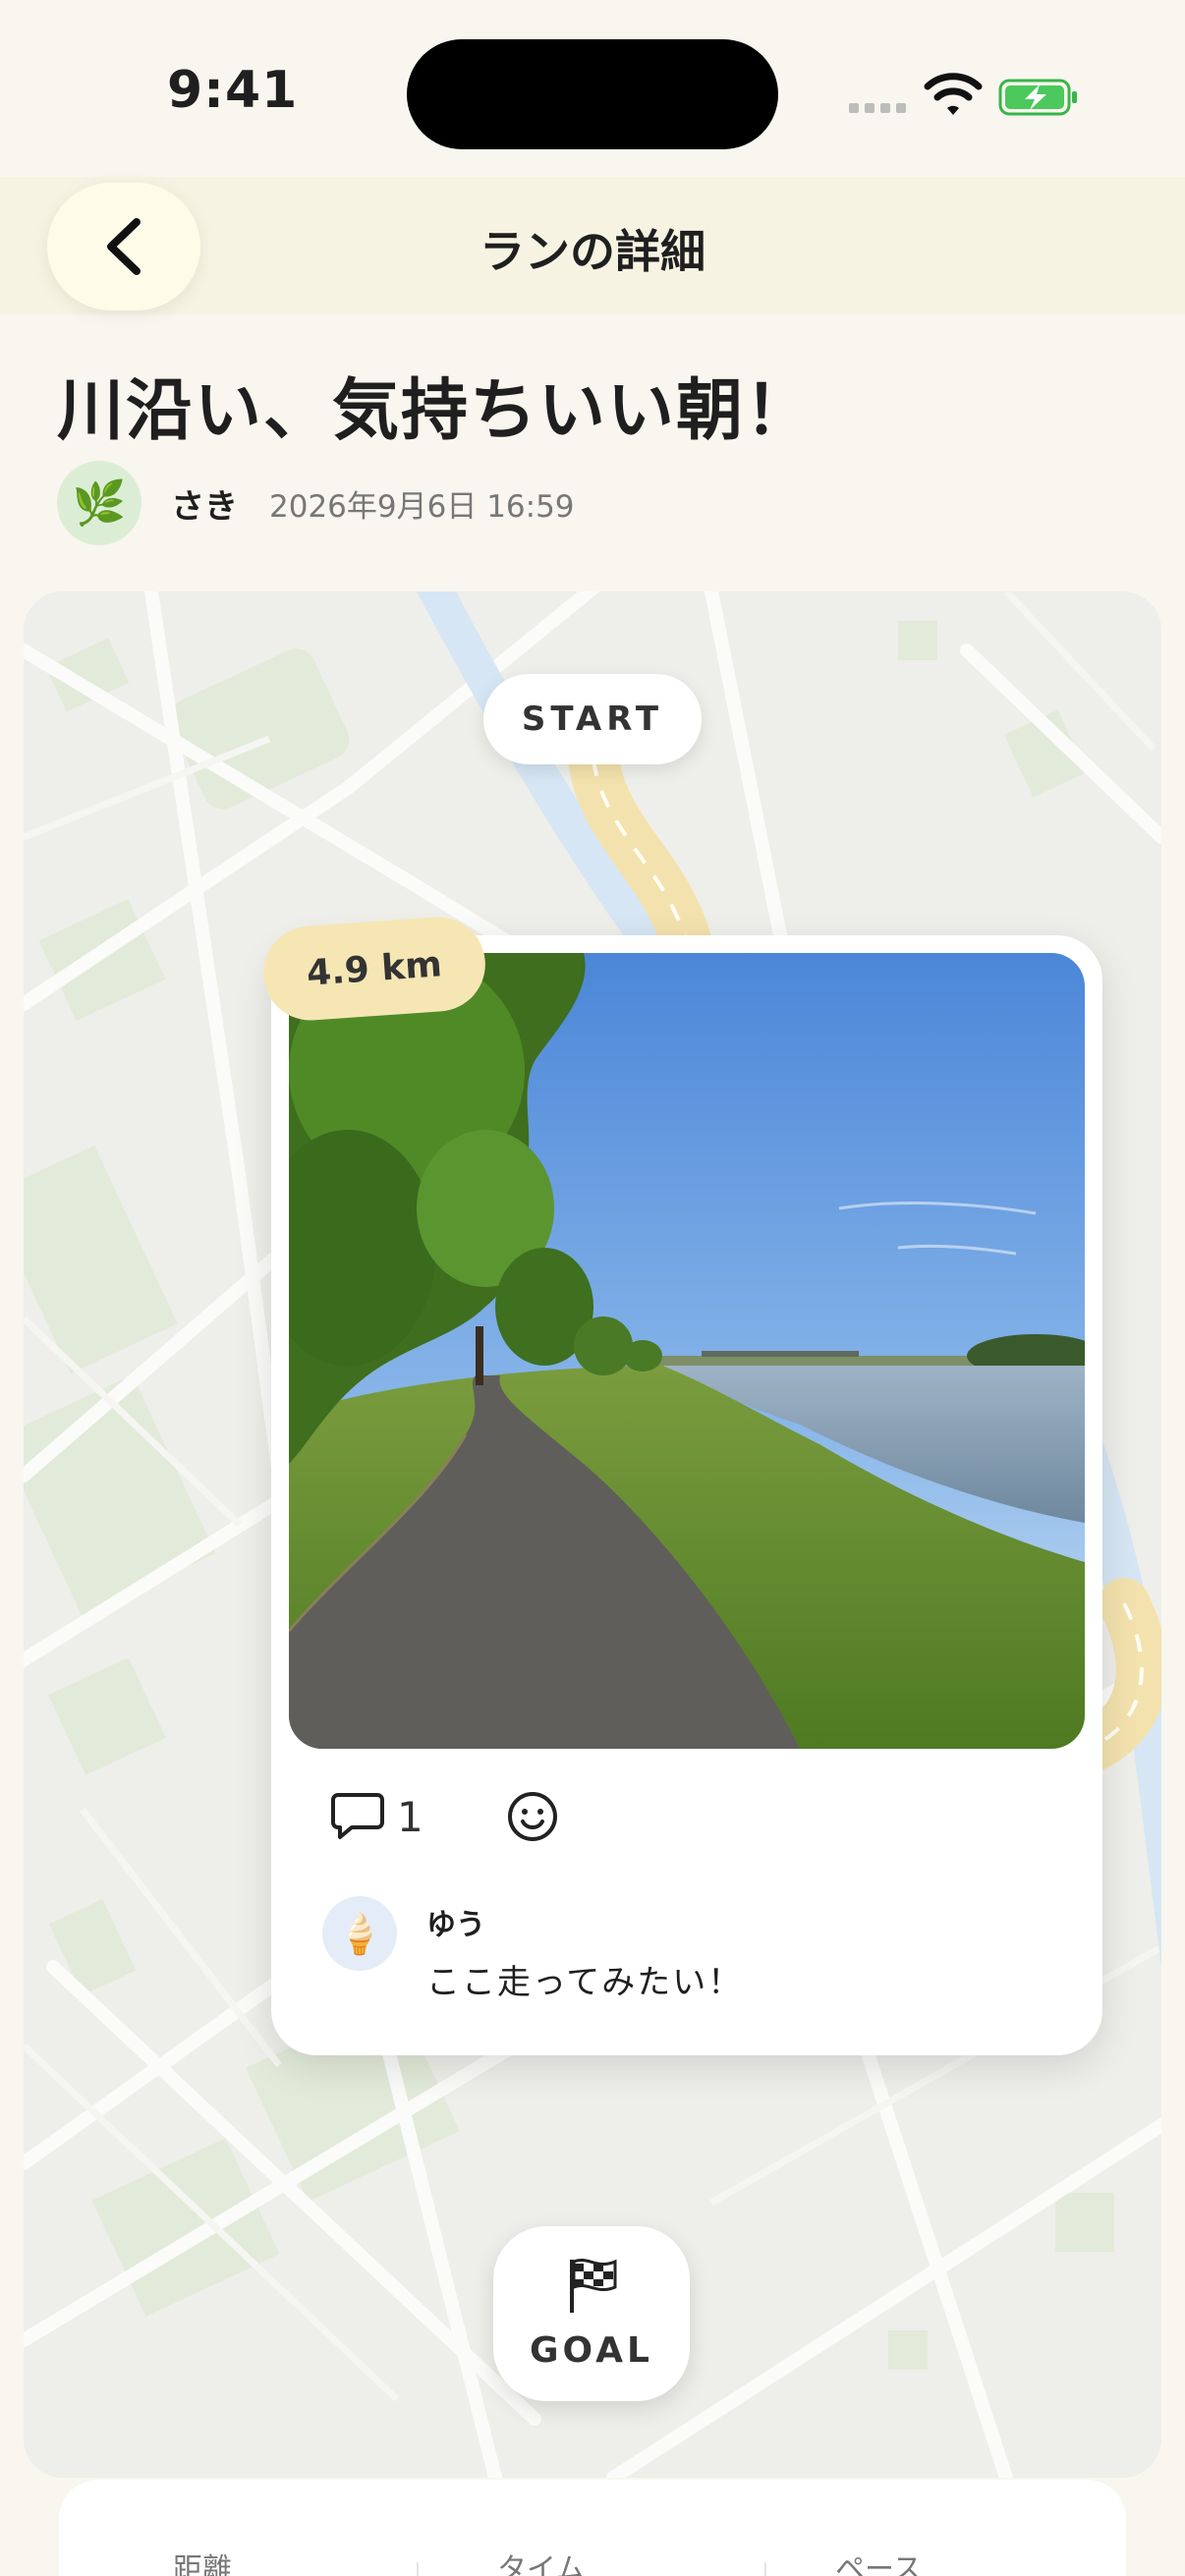 This screenshot has width=1185, height=2576. I want to click on dynamic-island, so click(592, 94).